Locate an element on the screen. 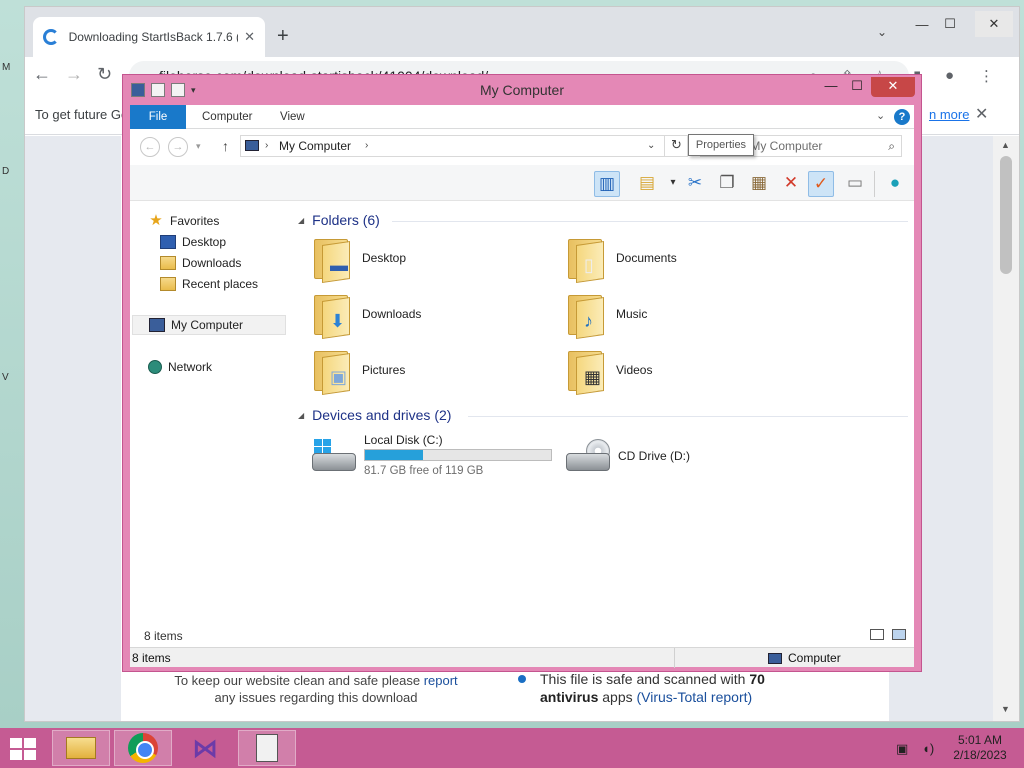 The width and height of the screenshot is (1024, 768). menu-kebab-icon: ⋮ is located at coordinates (986, 76).